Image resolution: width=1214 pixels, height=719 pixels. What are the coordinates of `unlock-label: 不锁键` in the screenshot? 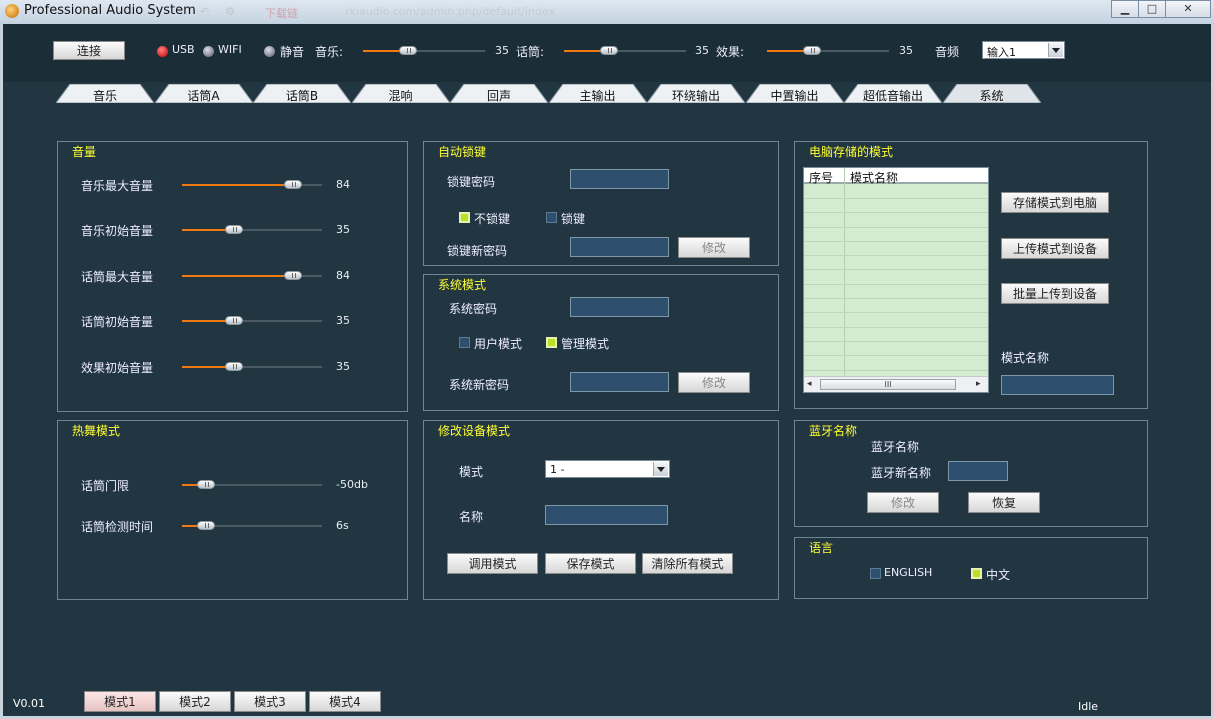 It's located at (492, 219).